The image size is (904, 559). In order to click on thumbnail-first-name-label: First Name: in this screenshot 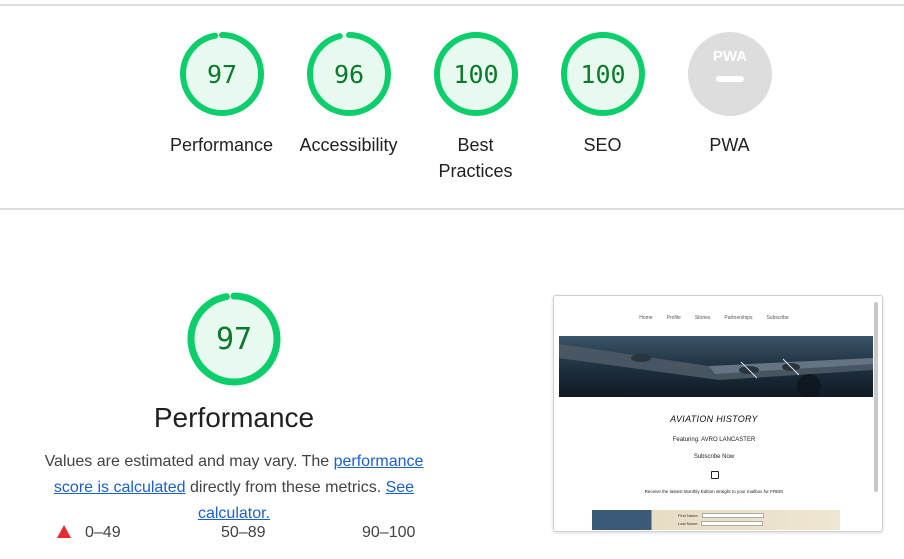, I will do `click(688, 515)`.